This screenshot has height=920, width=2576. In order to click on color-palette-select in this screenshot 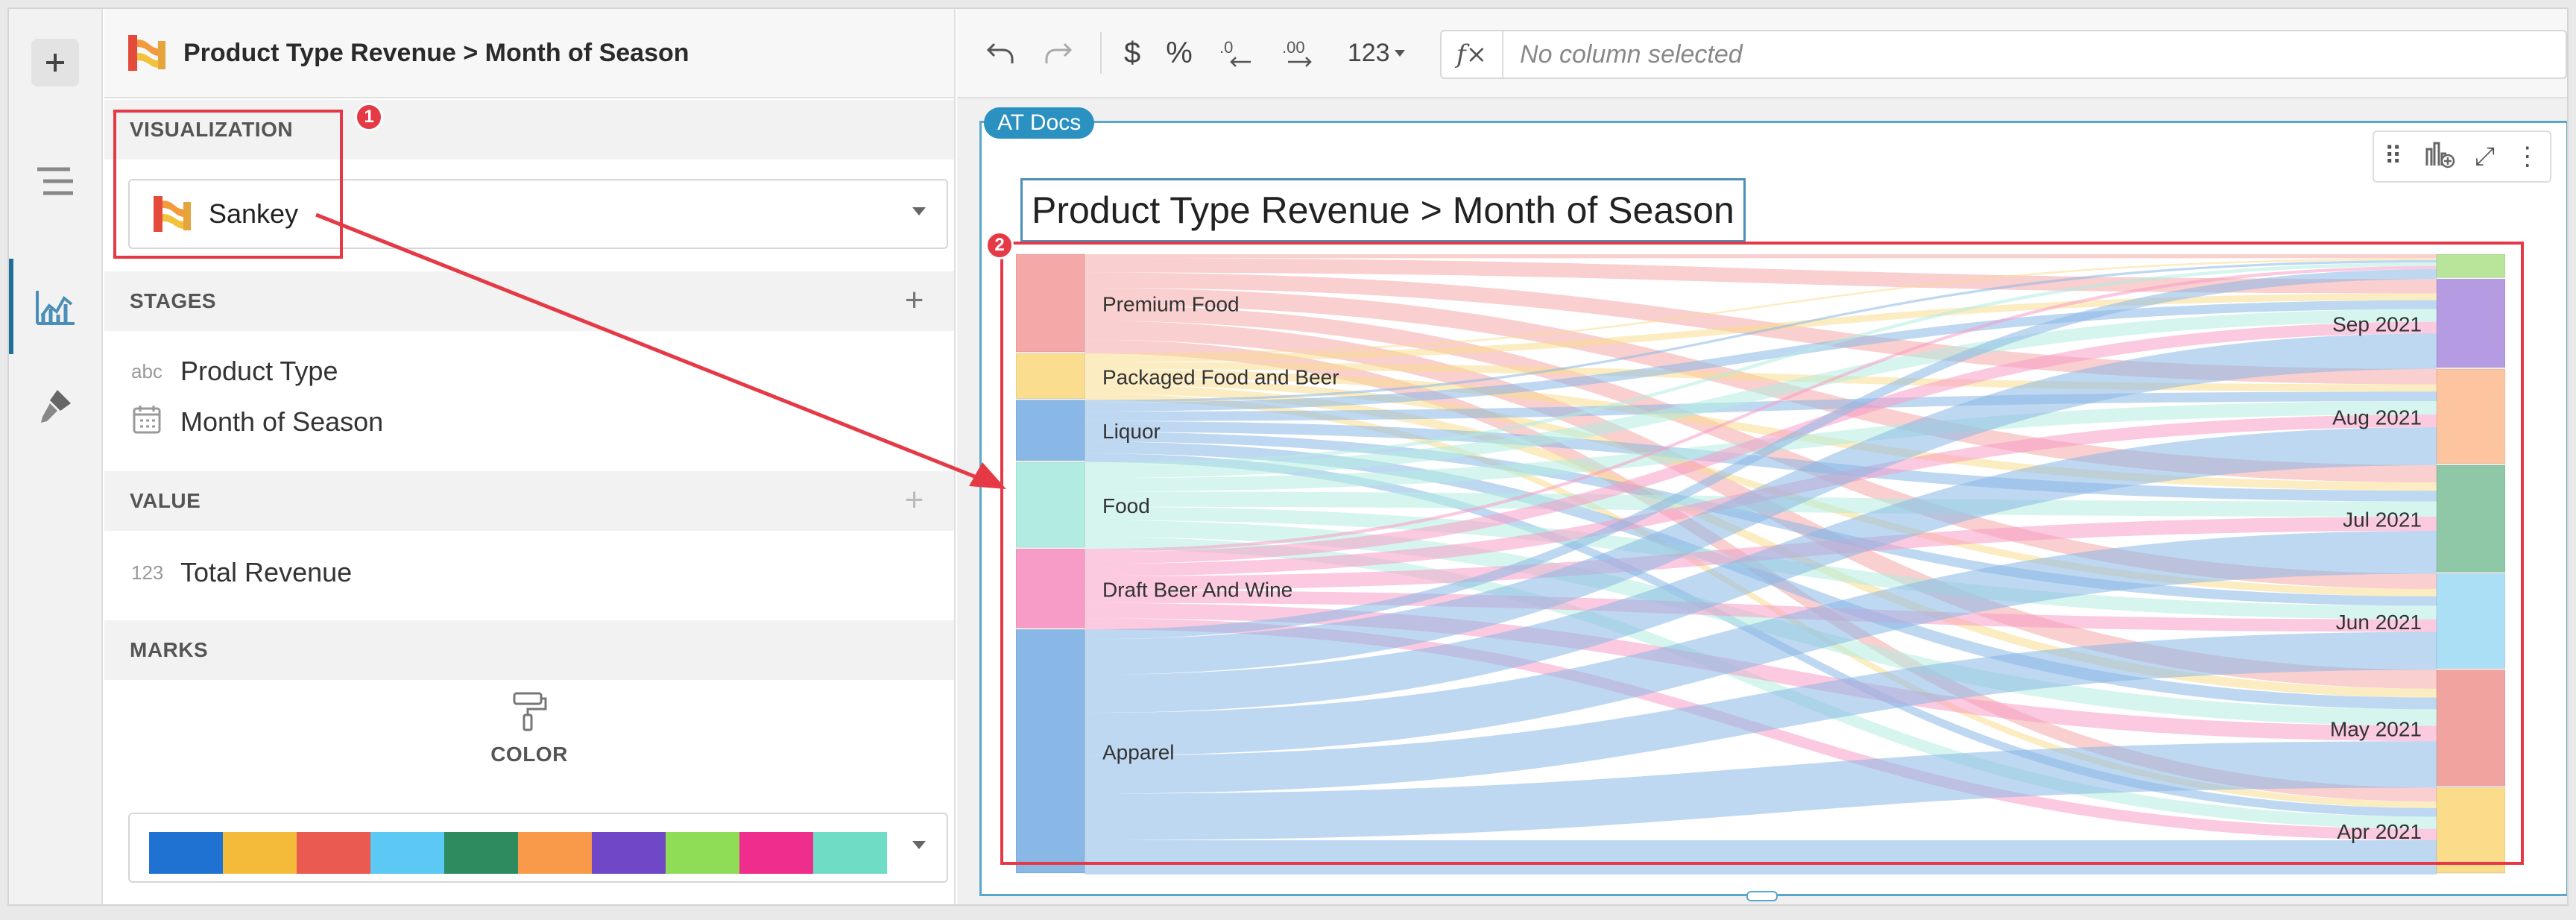, I will do `click(538, 848)`.